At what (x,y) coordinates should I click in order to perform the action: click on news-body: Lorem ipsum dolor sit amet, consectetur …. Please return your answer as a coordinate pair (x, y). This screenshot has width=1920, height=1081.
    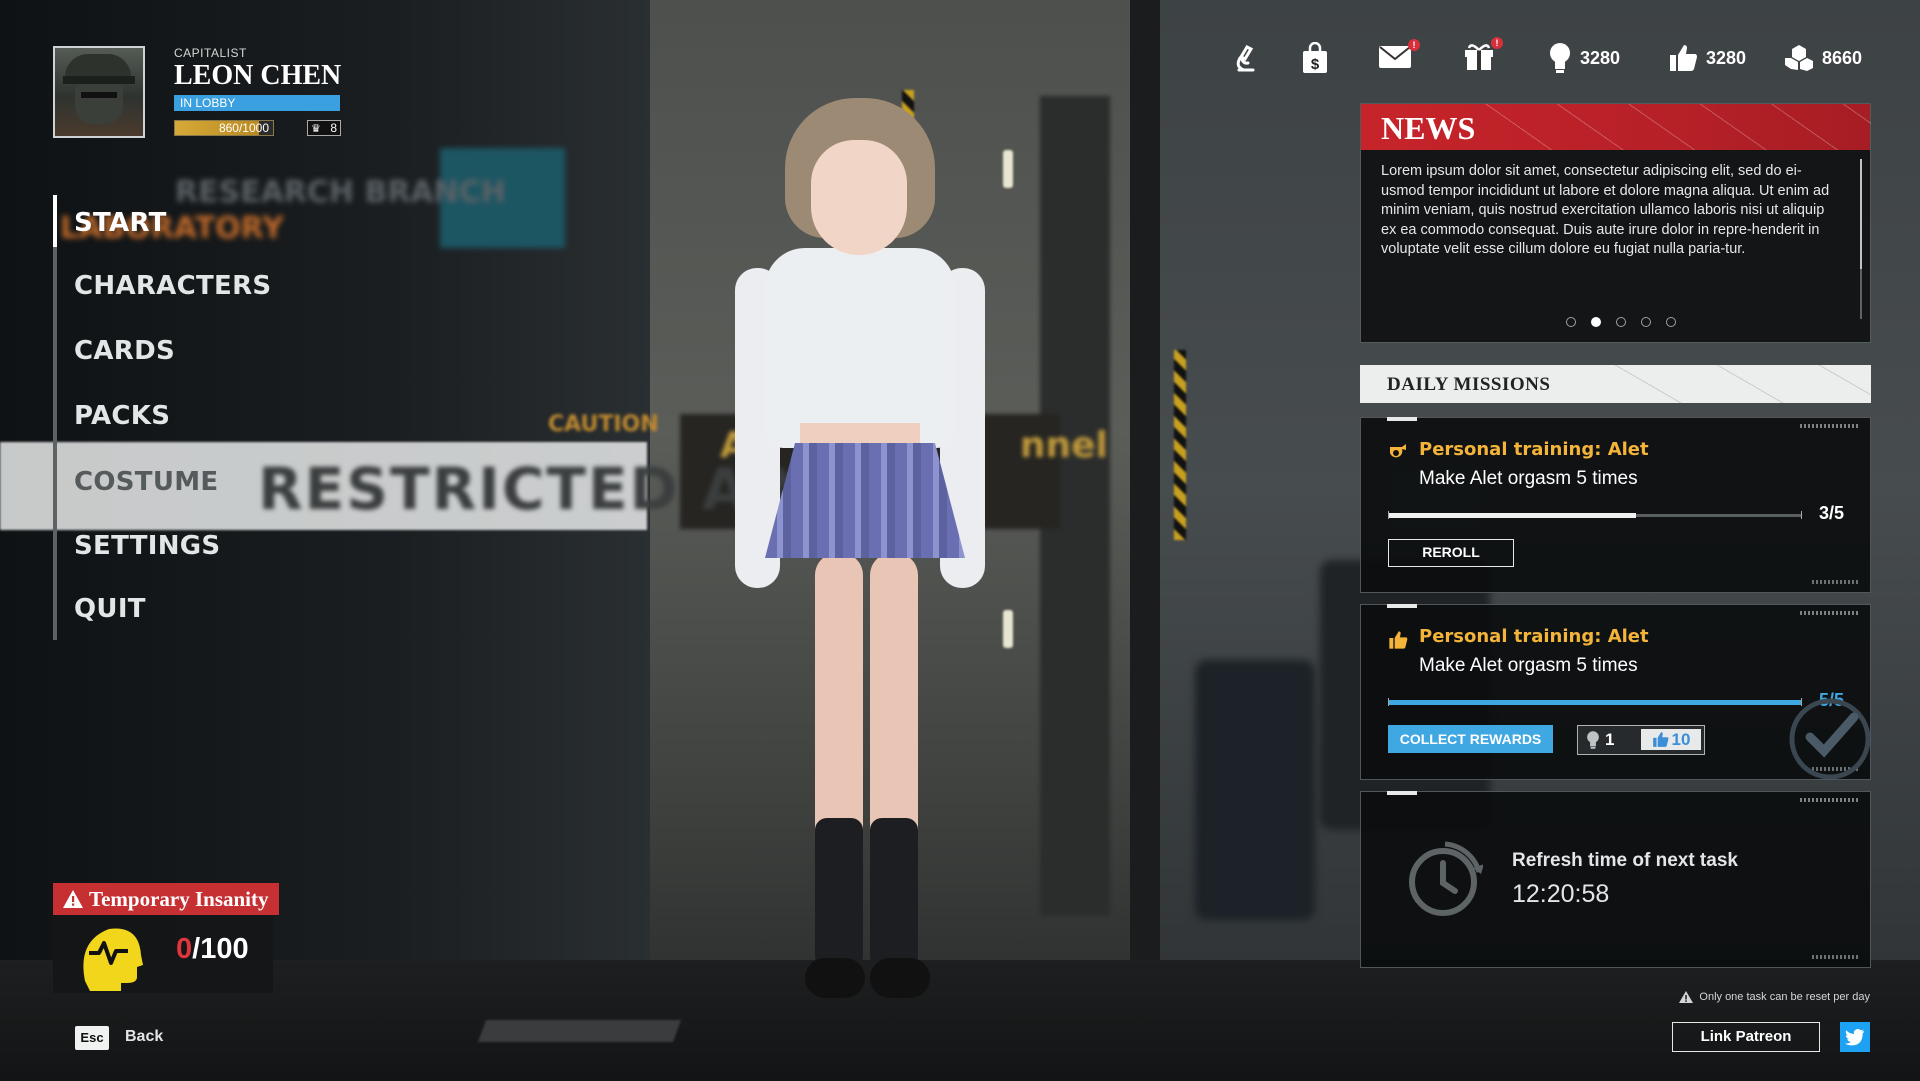
    Looking at the image, I should click on (1605, 210).